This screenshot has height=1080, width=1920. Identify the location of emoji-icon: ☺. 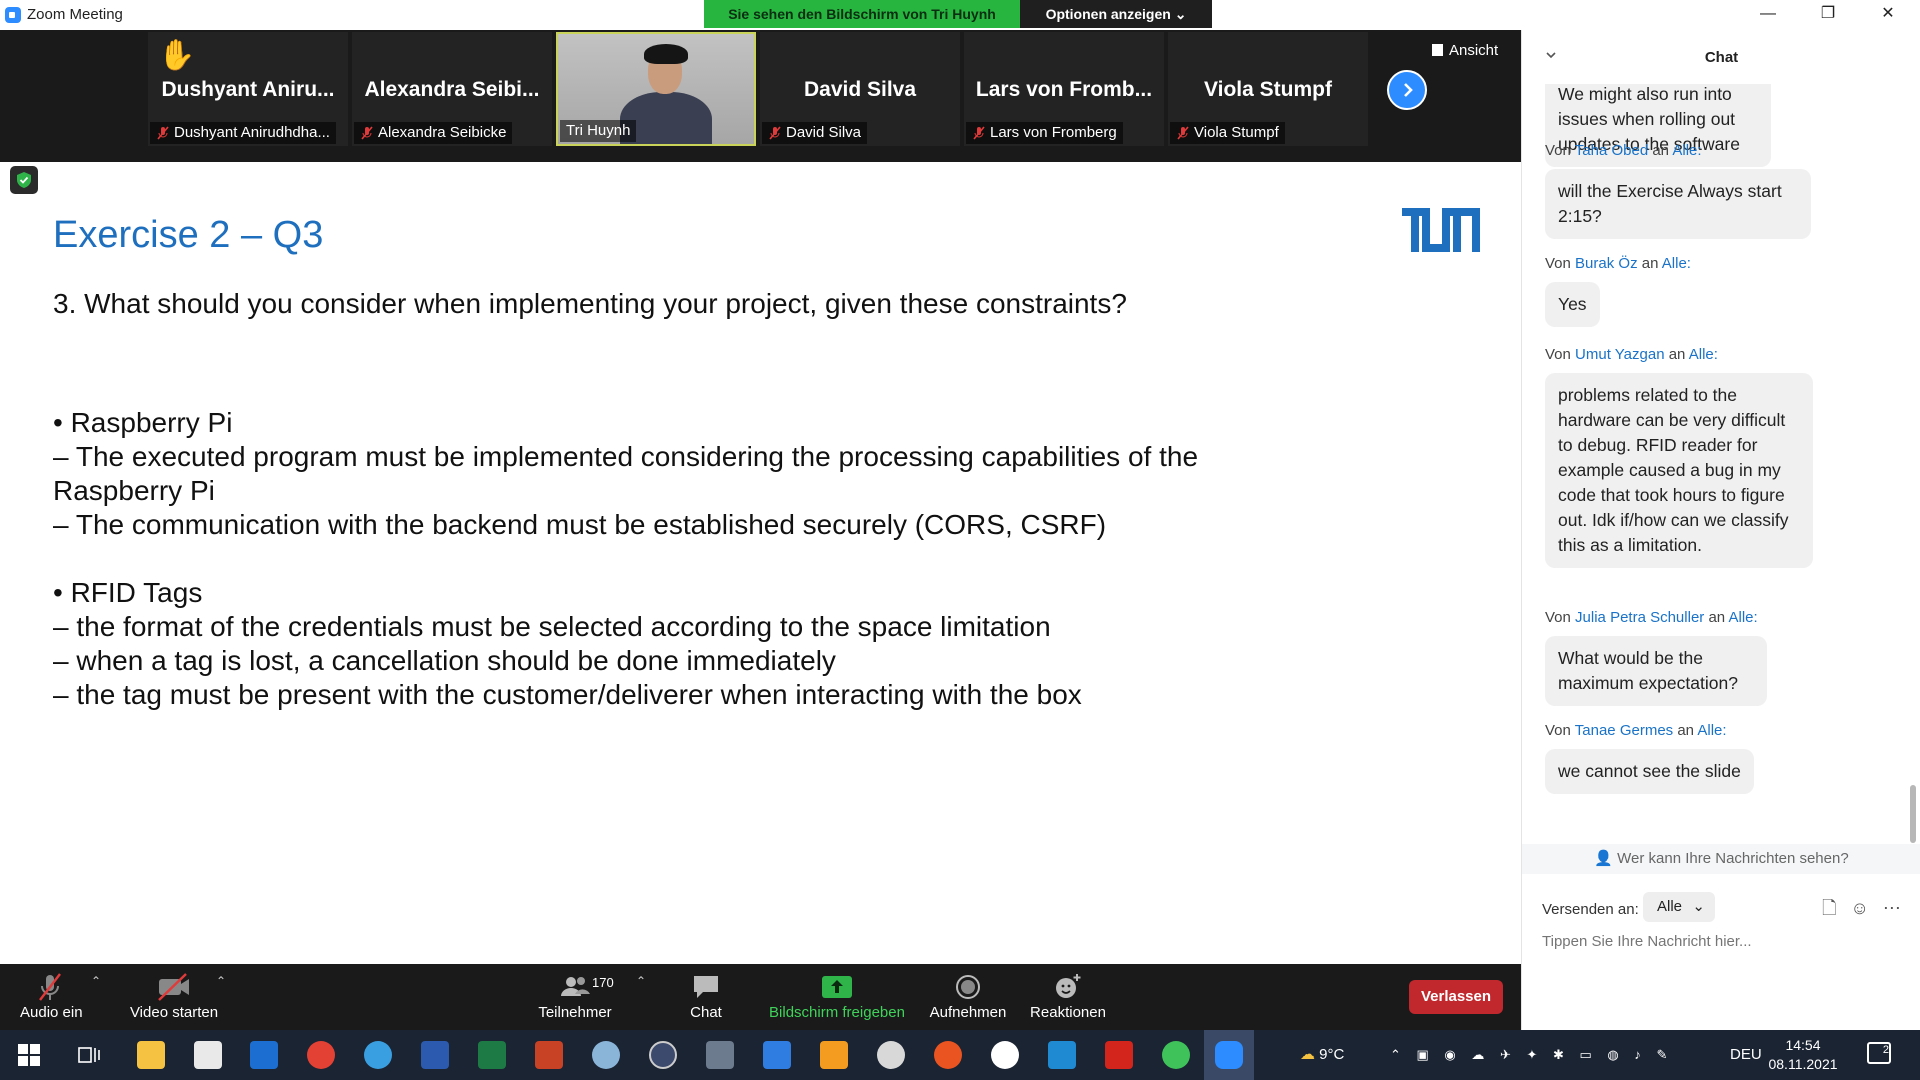
(1859, 908).